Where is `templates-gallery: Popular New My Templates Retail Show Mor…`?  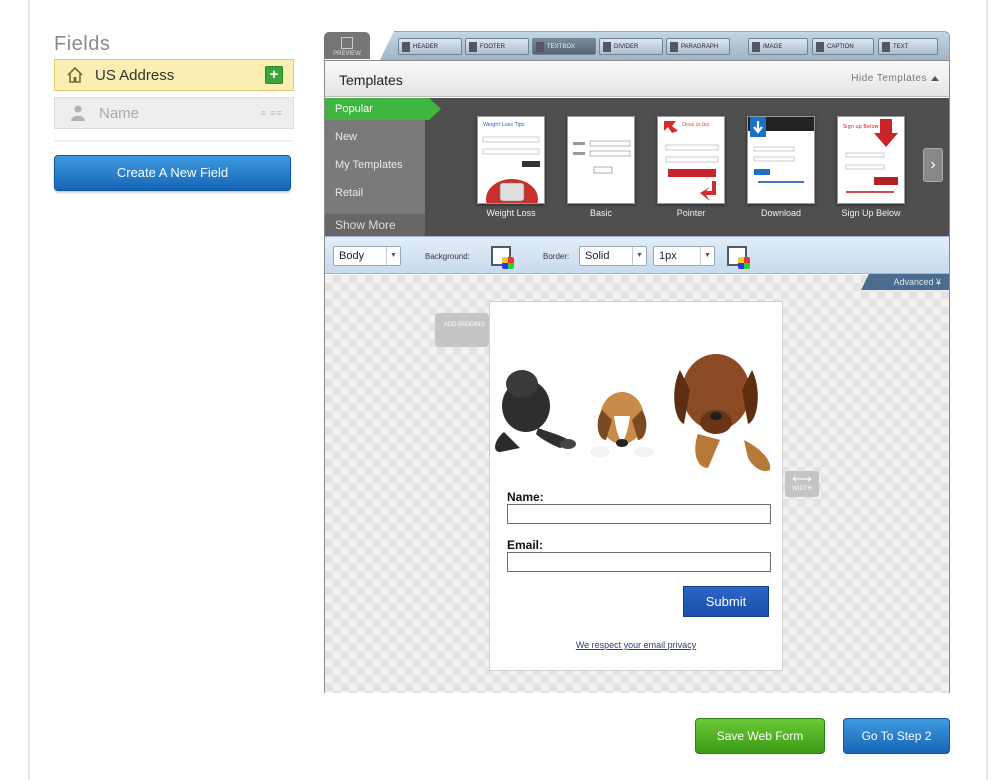
templates-gallery: Popular New My Templates Retail Show Mor… is located at coordinates (637, 167).